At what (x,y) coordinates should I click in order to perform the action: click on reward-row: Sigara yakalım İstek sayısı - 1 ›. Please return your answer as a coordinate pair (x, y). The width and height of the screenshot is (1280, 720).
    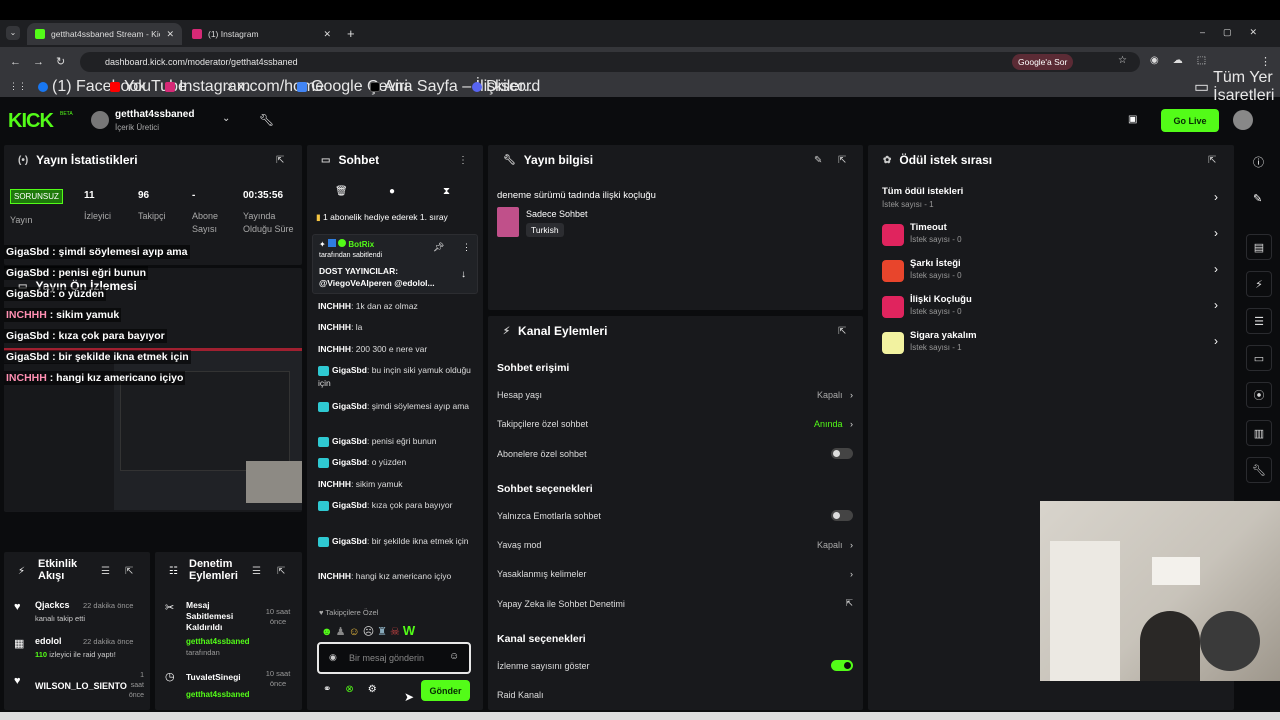
    Looking at the image, I should click on (1050, 345).